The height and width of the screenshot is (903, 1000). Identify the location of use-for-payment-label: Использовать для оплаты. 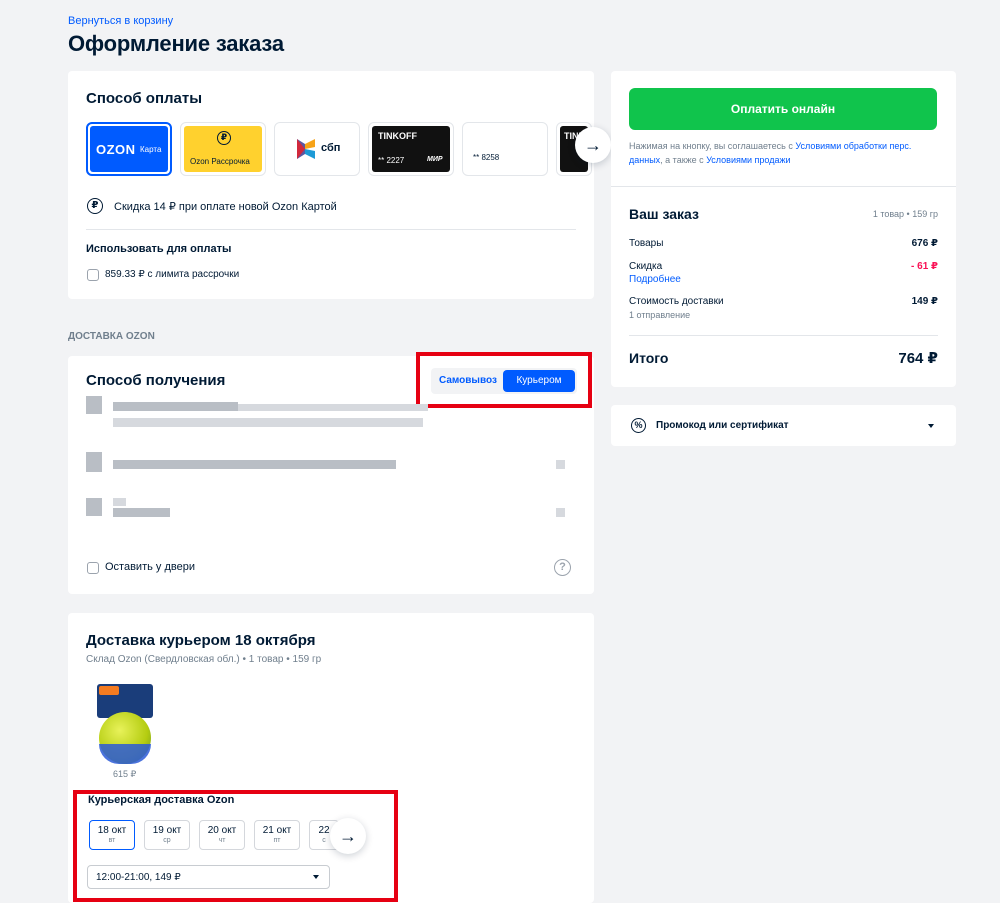
(159, 249).